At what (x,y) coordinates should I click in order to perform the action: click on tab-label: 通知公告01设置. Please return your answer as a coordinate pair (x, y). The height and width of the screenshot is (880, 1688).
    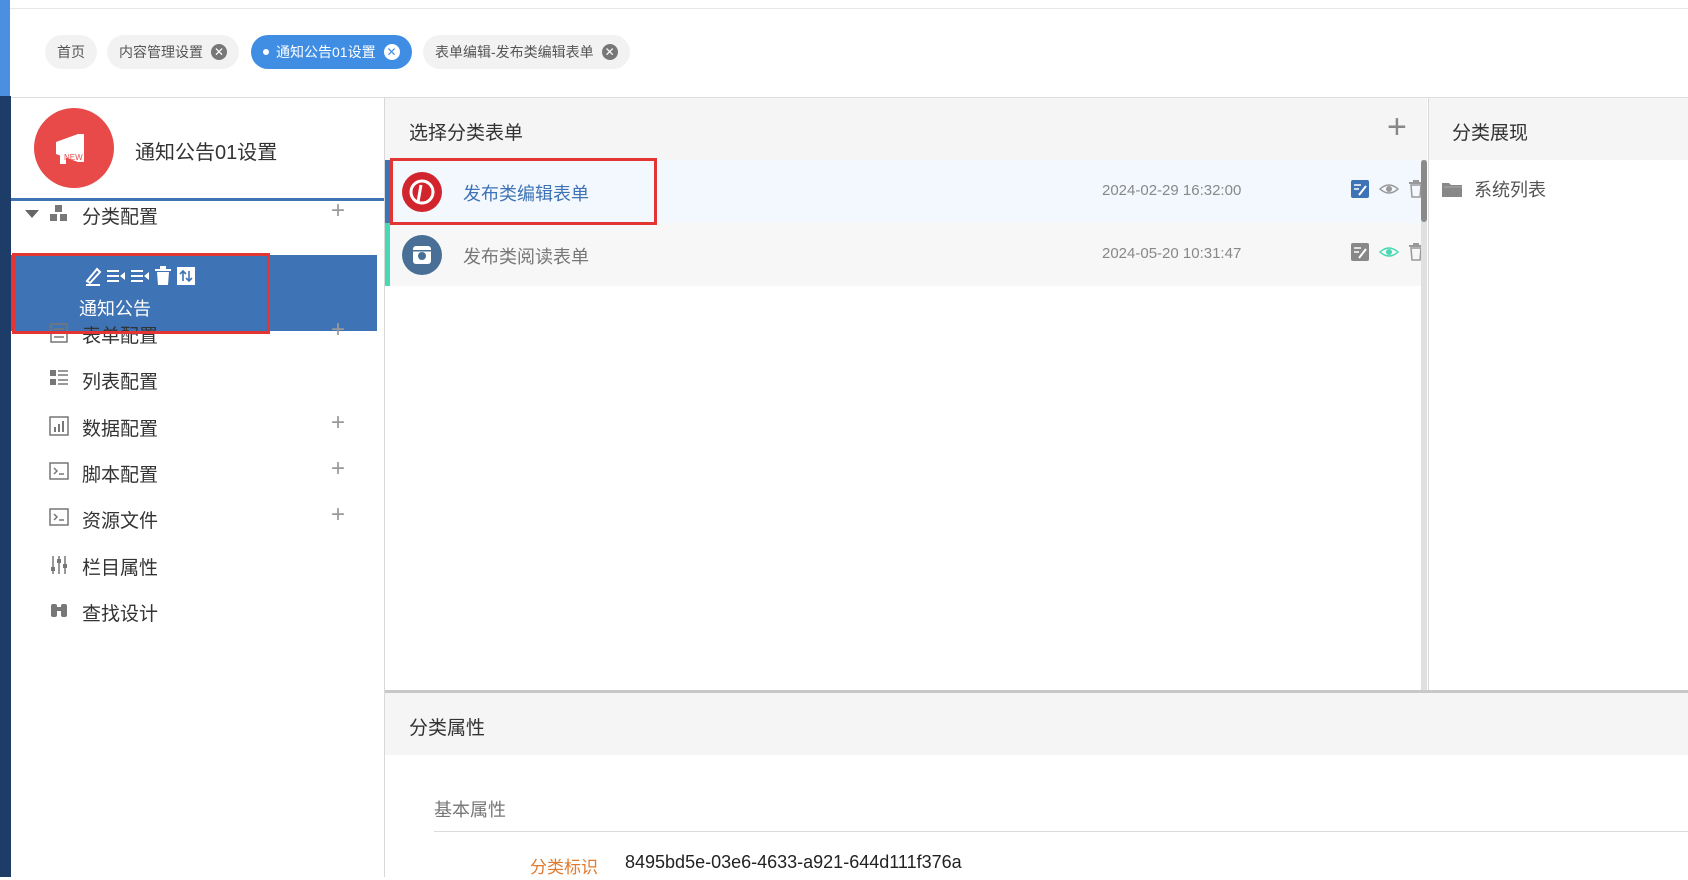
    Looking at the image, I should click on (326, 52).